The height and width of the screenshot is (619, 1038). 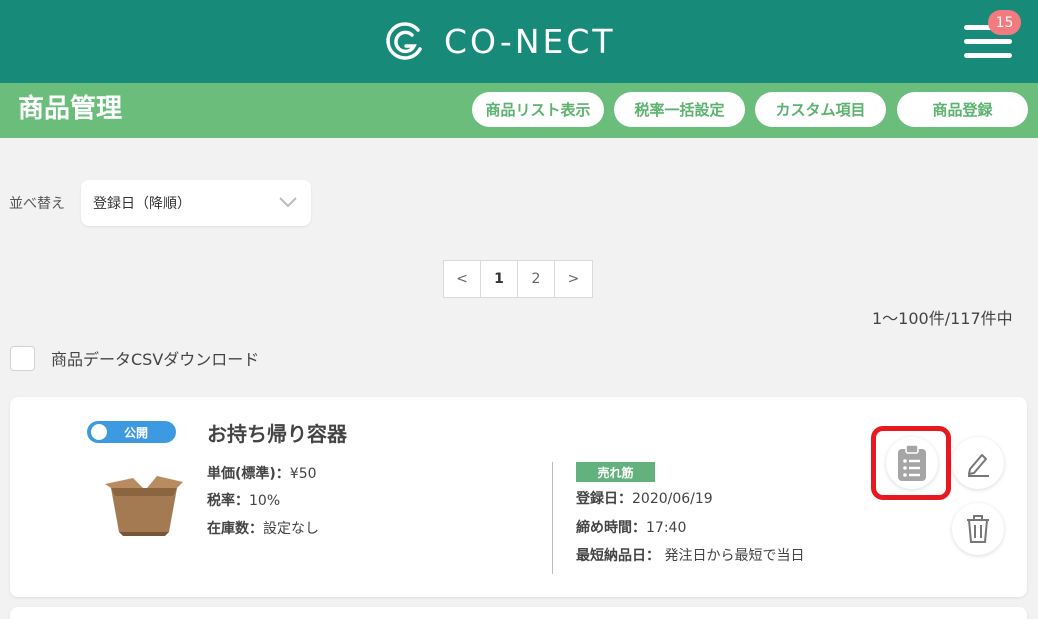 I want to click on pencil-icon, so click(x=978, y=465).